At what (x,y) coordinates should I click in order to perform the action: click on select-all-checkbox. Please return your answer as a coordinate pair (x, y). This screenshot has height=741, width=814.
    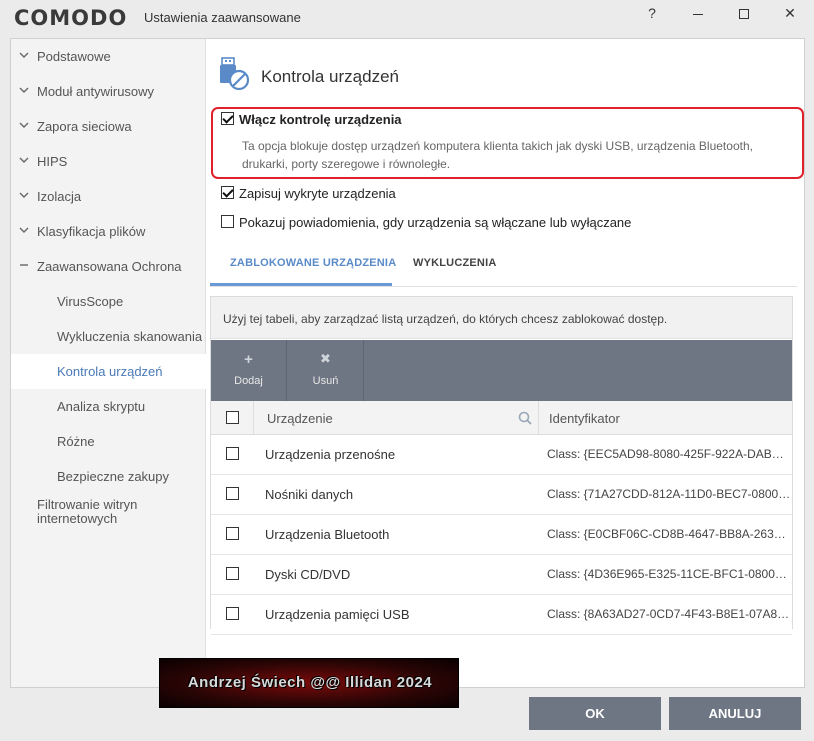
    Looking at the image, I should click on (232, 417).